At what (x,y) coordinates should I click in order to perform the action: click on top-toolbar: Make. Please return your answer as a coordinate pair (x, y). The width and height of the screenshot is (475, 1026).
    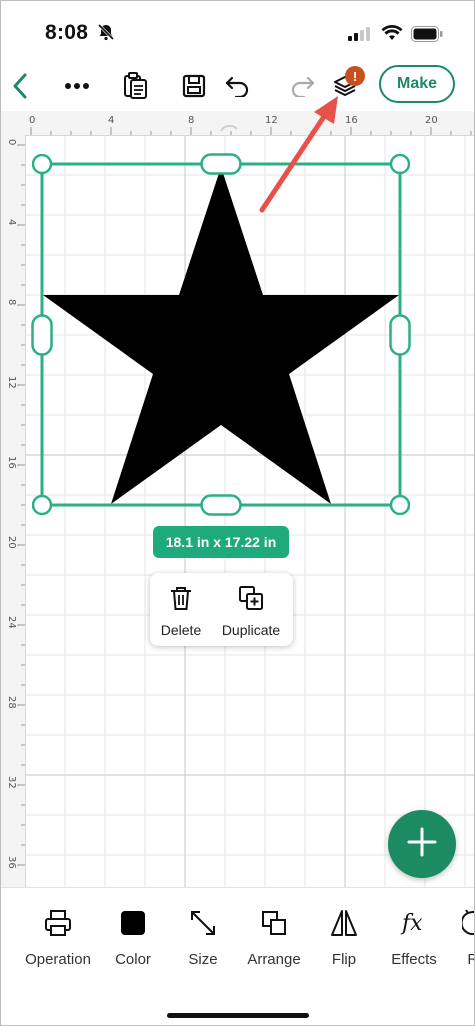
    Looking at the image, I should click on (237, 86).